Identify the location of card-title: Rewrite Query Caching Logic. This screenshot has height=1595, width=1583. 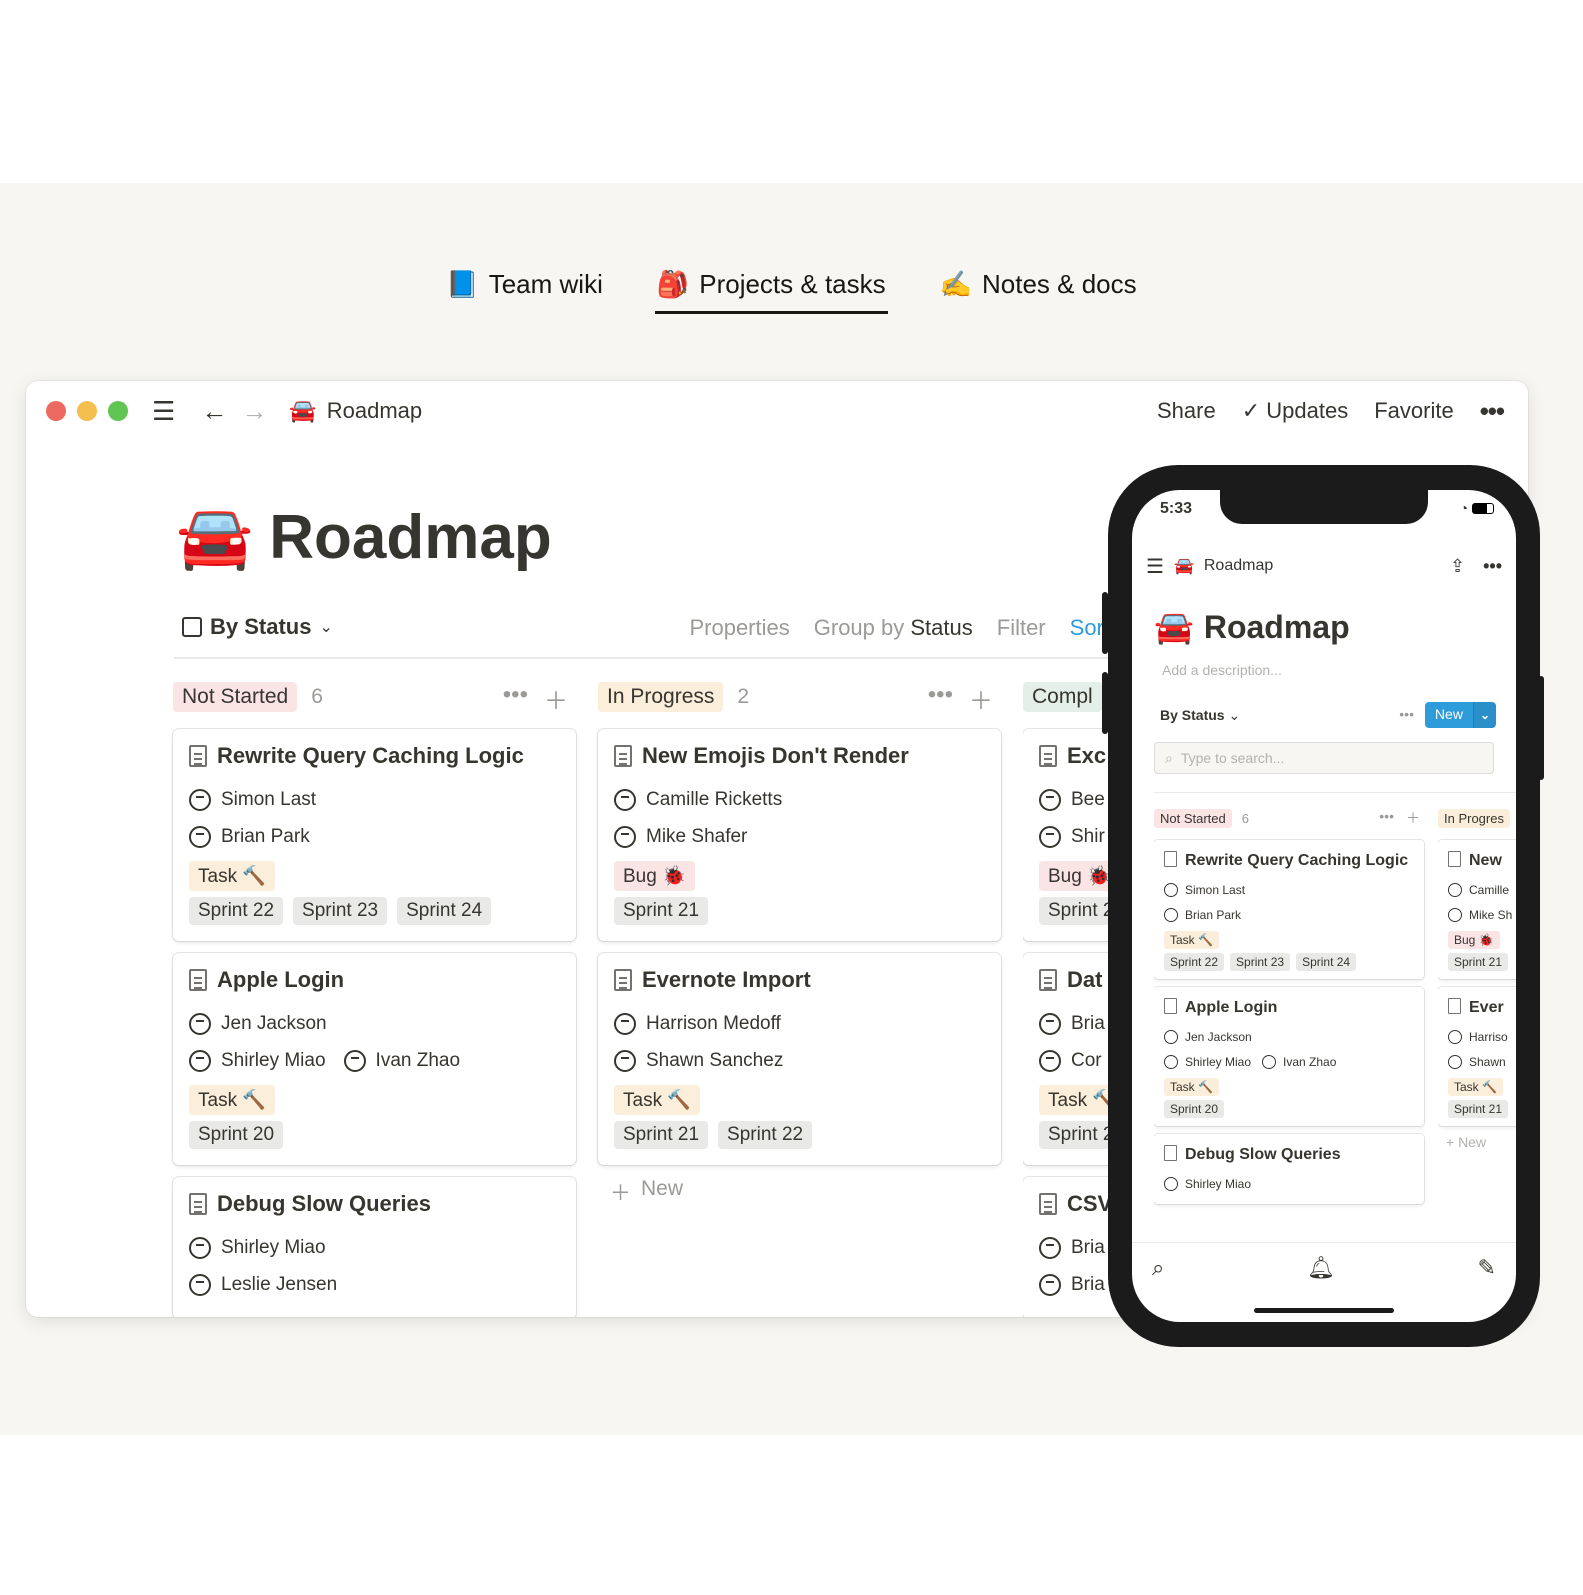
(1289, 860).